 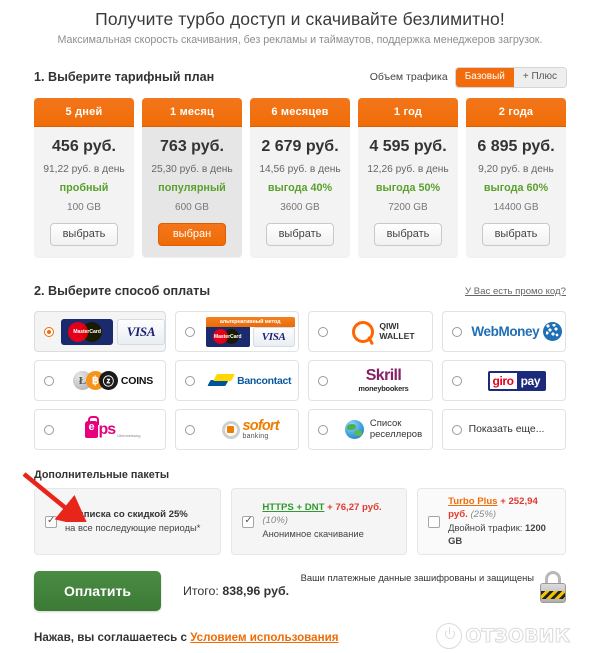 I want to click on alternative-method-logo: альтернативный метод MasterCard VISA, so click(x=250, y=331).